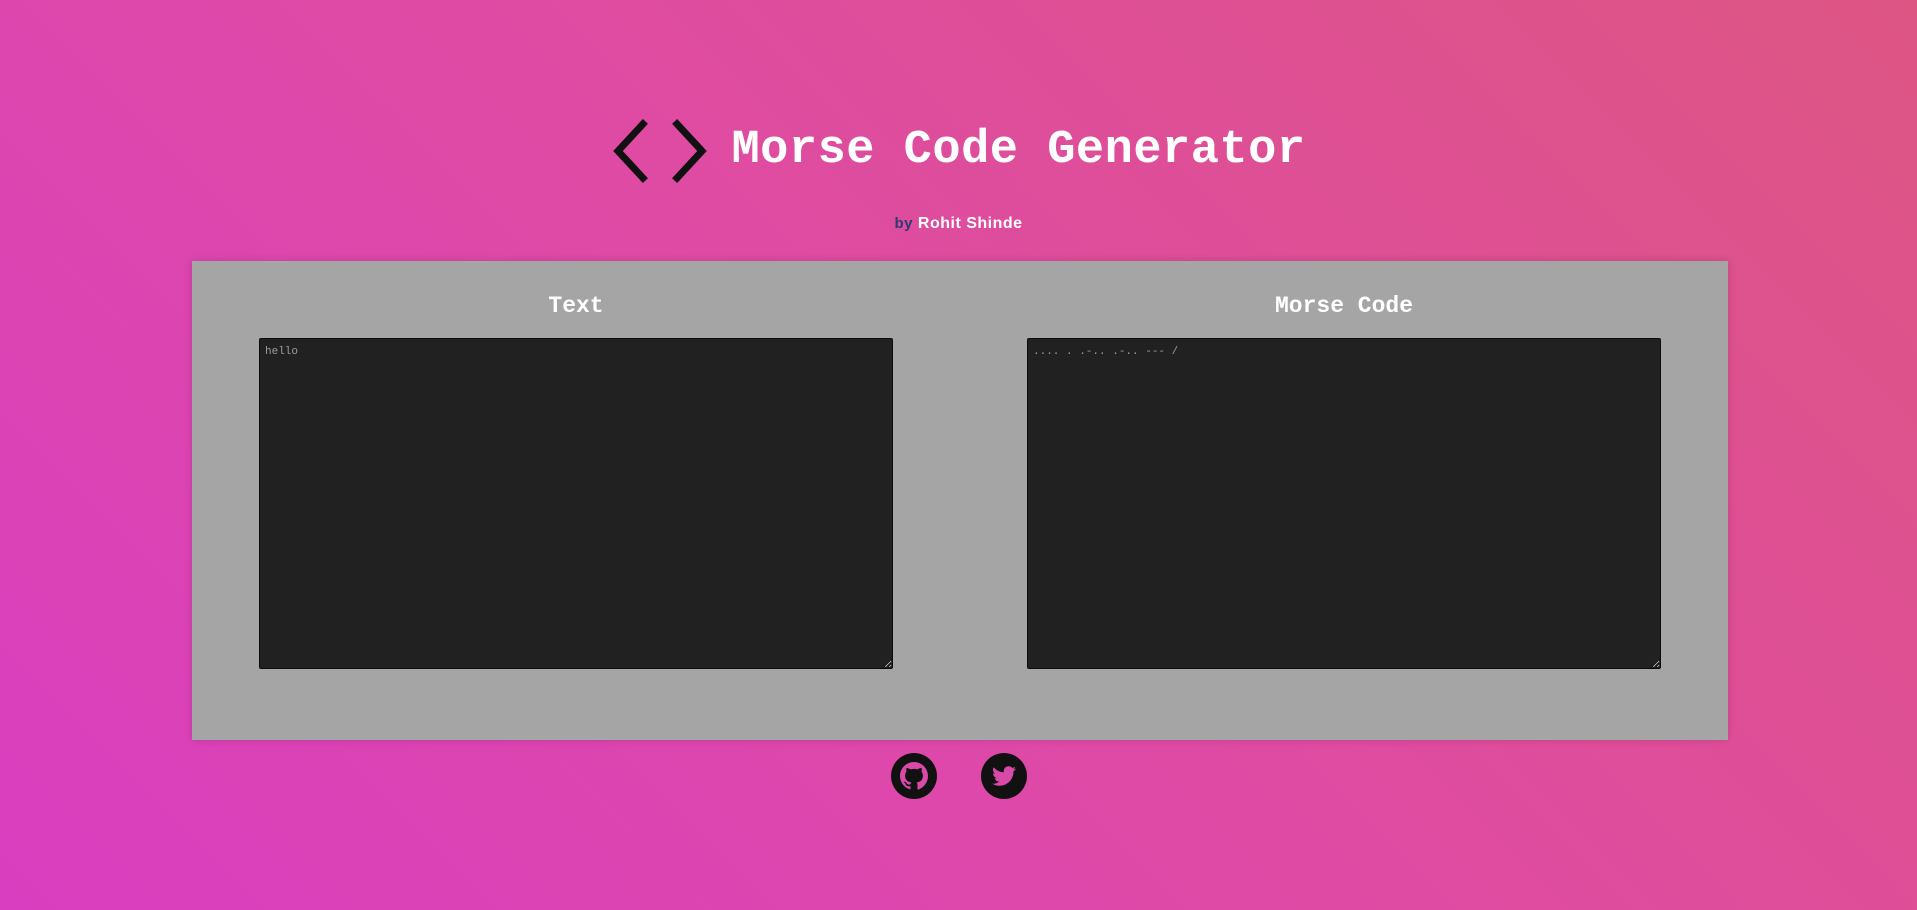 The height and width of the screenshot is (910, 1917). I want to click on twitter-icon, so click(1003, 776).